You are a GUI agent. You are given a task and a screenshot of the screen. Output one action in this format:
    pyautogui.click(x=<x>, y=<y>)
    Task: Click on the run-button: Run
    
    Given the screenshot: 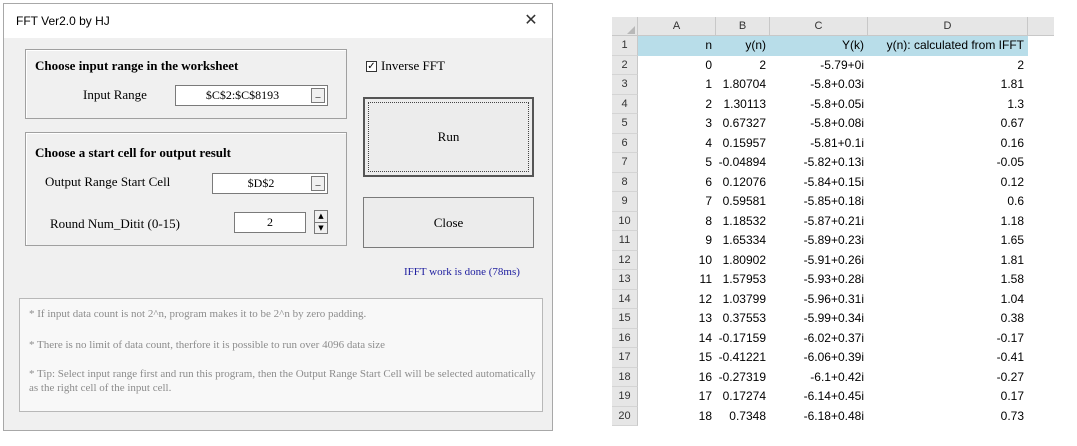 What is the action you would take?
    pyautogui.click(x=448, y=137)
    